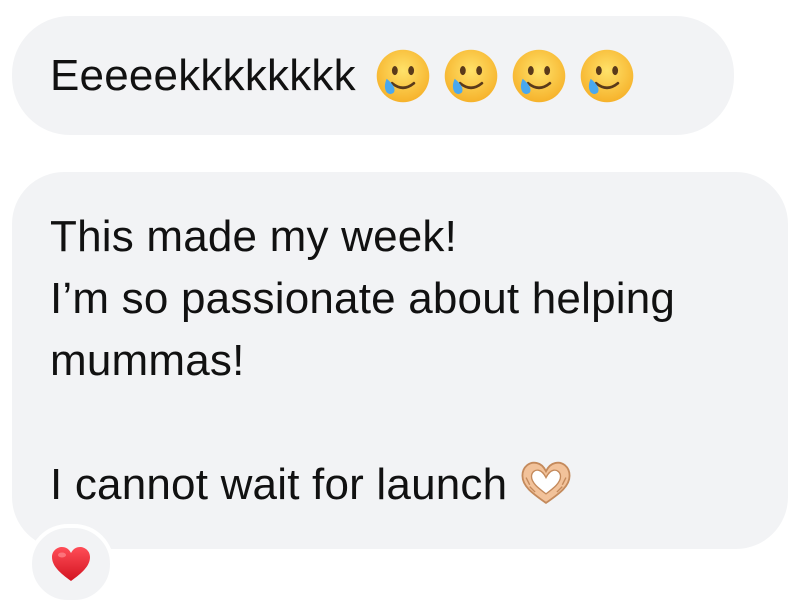 The width and height of the screenshot is (801, 613). What do you see at coordinates (363, 298) in the screenshot?
I see `message-line: I’m so passionate about helping` at bounding box center [363, 298].